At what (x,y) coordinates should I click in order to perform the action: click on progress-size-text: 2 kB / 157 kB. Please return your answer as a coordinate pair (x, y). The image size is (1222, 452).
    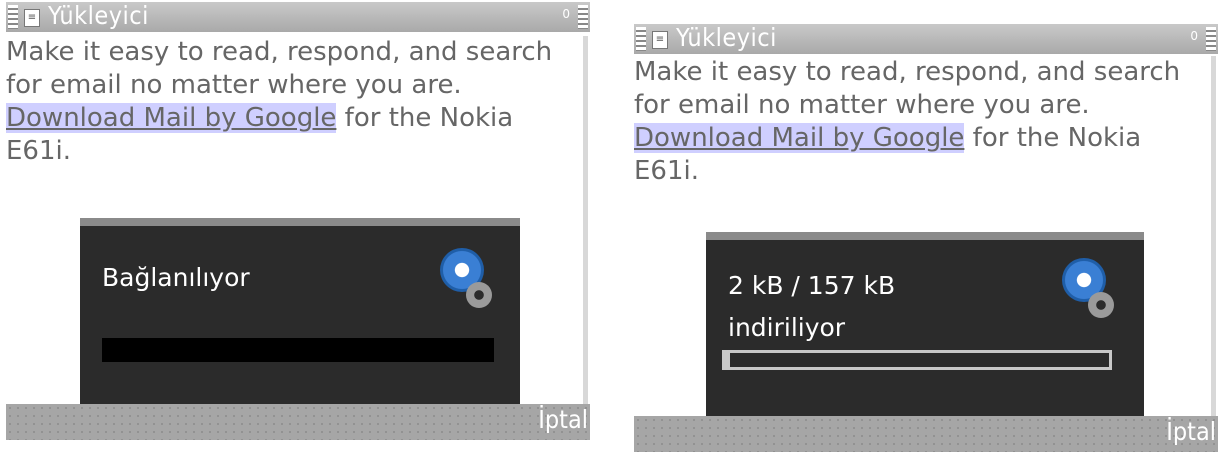
    Looking at the image, I should click on (812, 285).